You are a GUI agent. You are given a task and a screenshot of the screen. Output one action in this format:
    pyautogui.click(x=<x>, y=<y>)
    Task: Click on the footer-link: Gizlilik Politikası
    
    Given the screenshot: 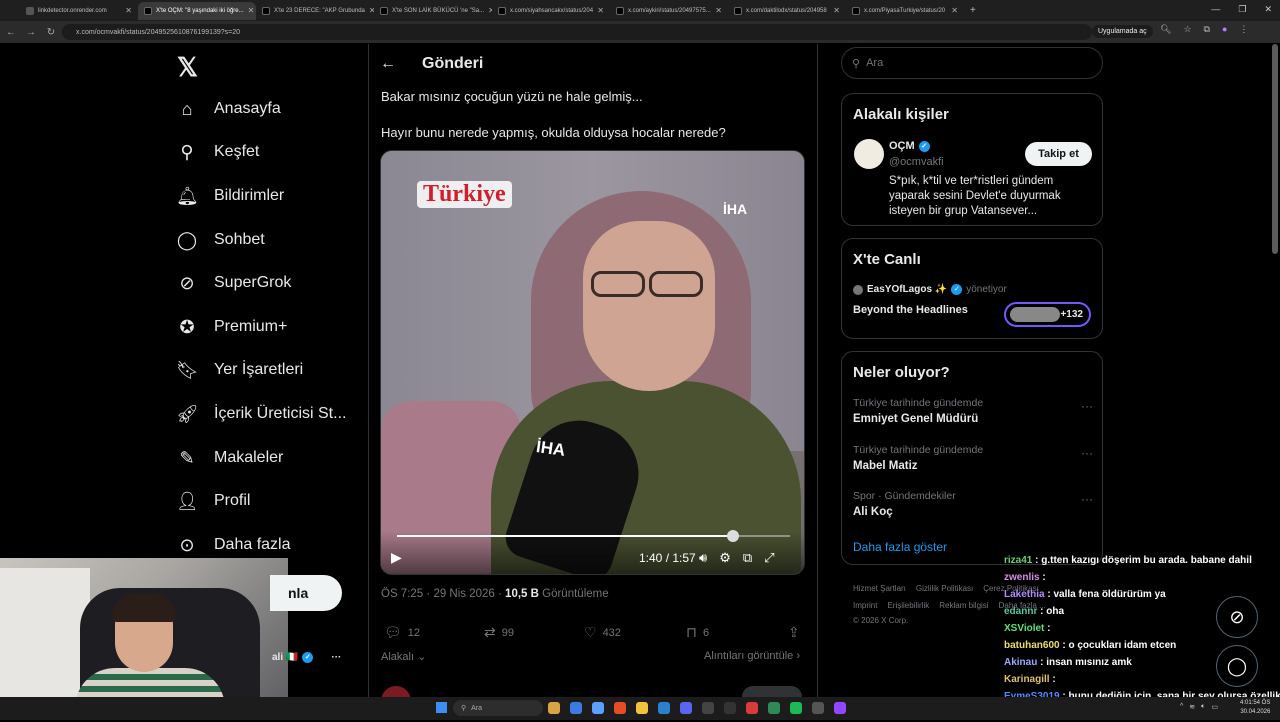 What is the action you would take?
    pyautogui.click(x=944, y=588)
    